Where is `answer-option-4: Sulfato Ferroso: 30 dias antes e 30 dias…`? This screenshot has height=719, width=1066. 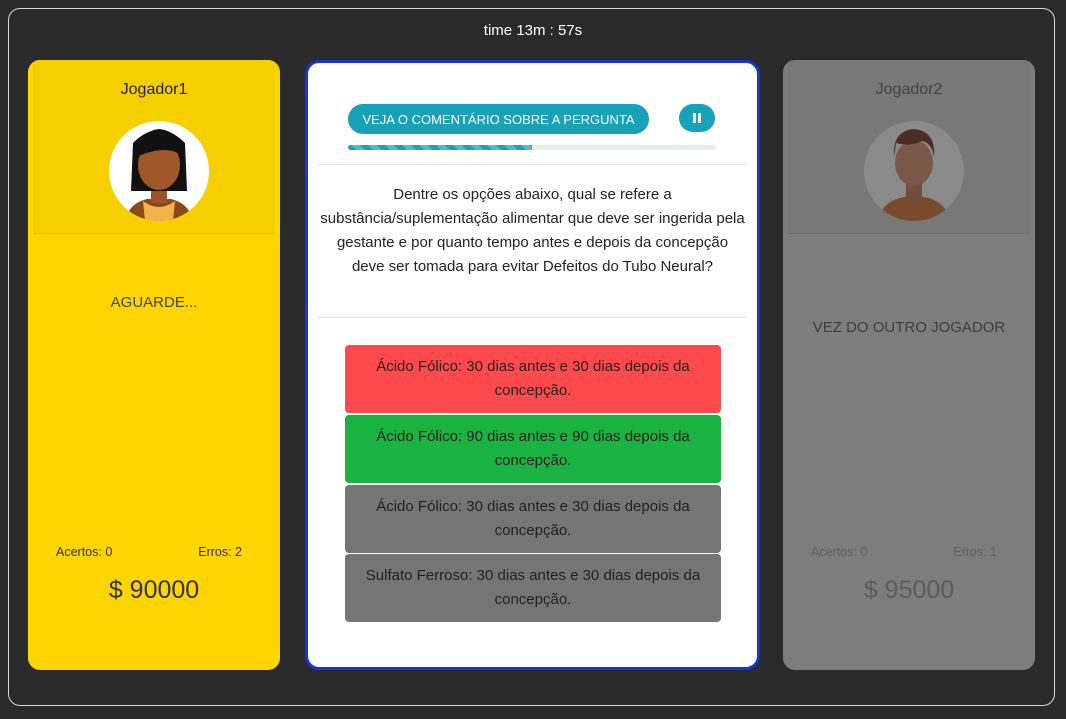 answer-option-4: Sulfato Ferroso: 30 dias antes e 30 dias… is located at coordinates (533, 588).